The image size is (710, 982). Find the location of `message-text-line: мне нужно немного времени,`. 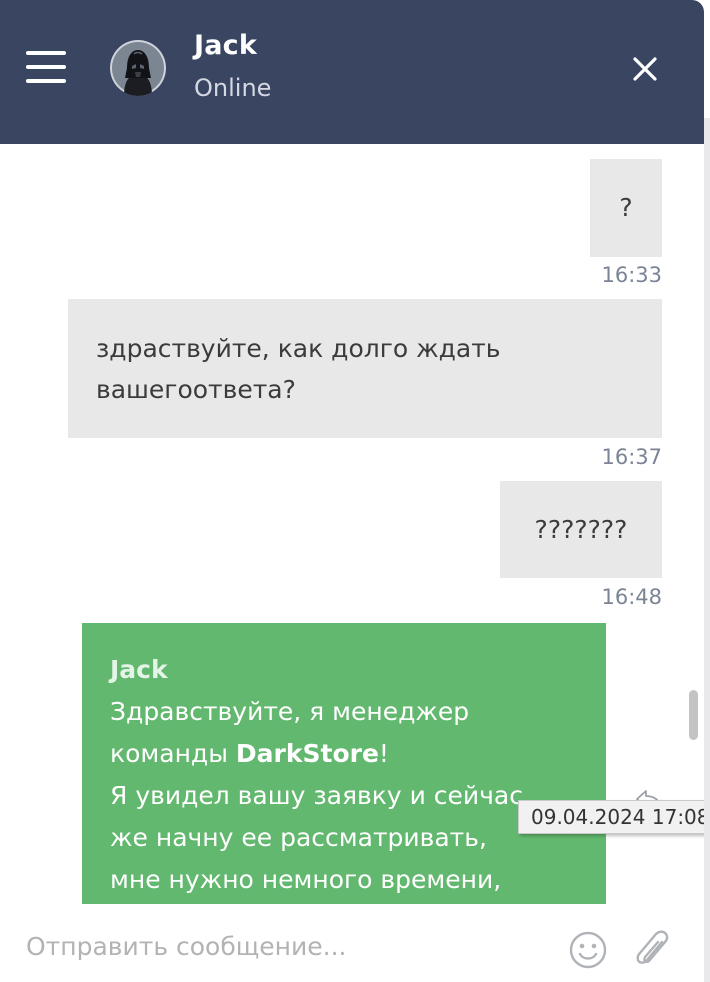

message-text-line: мне нужно немного времени, is located at coordinates (306, 879).